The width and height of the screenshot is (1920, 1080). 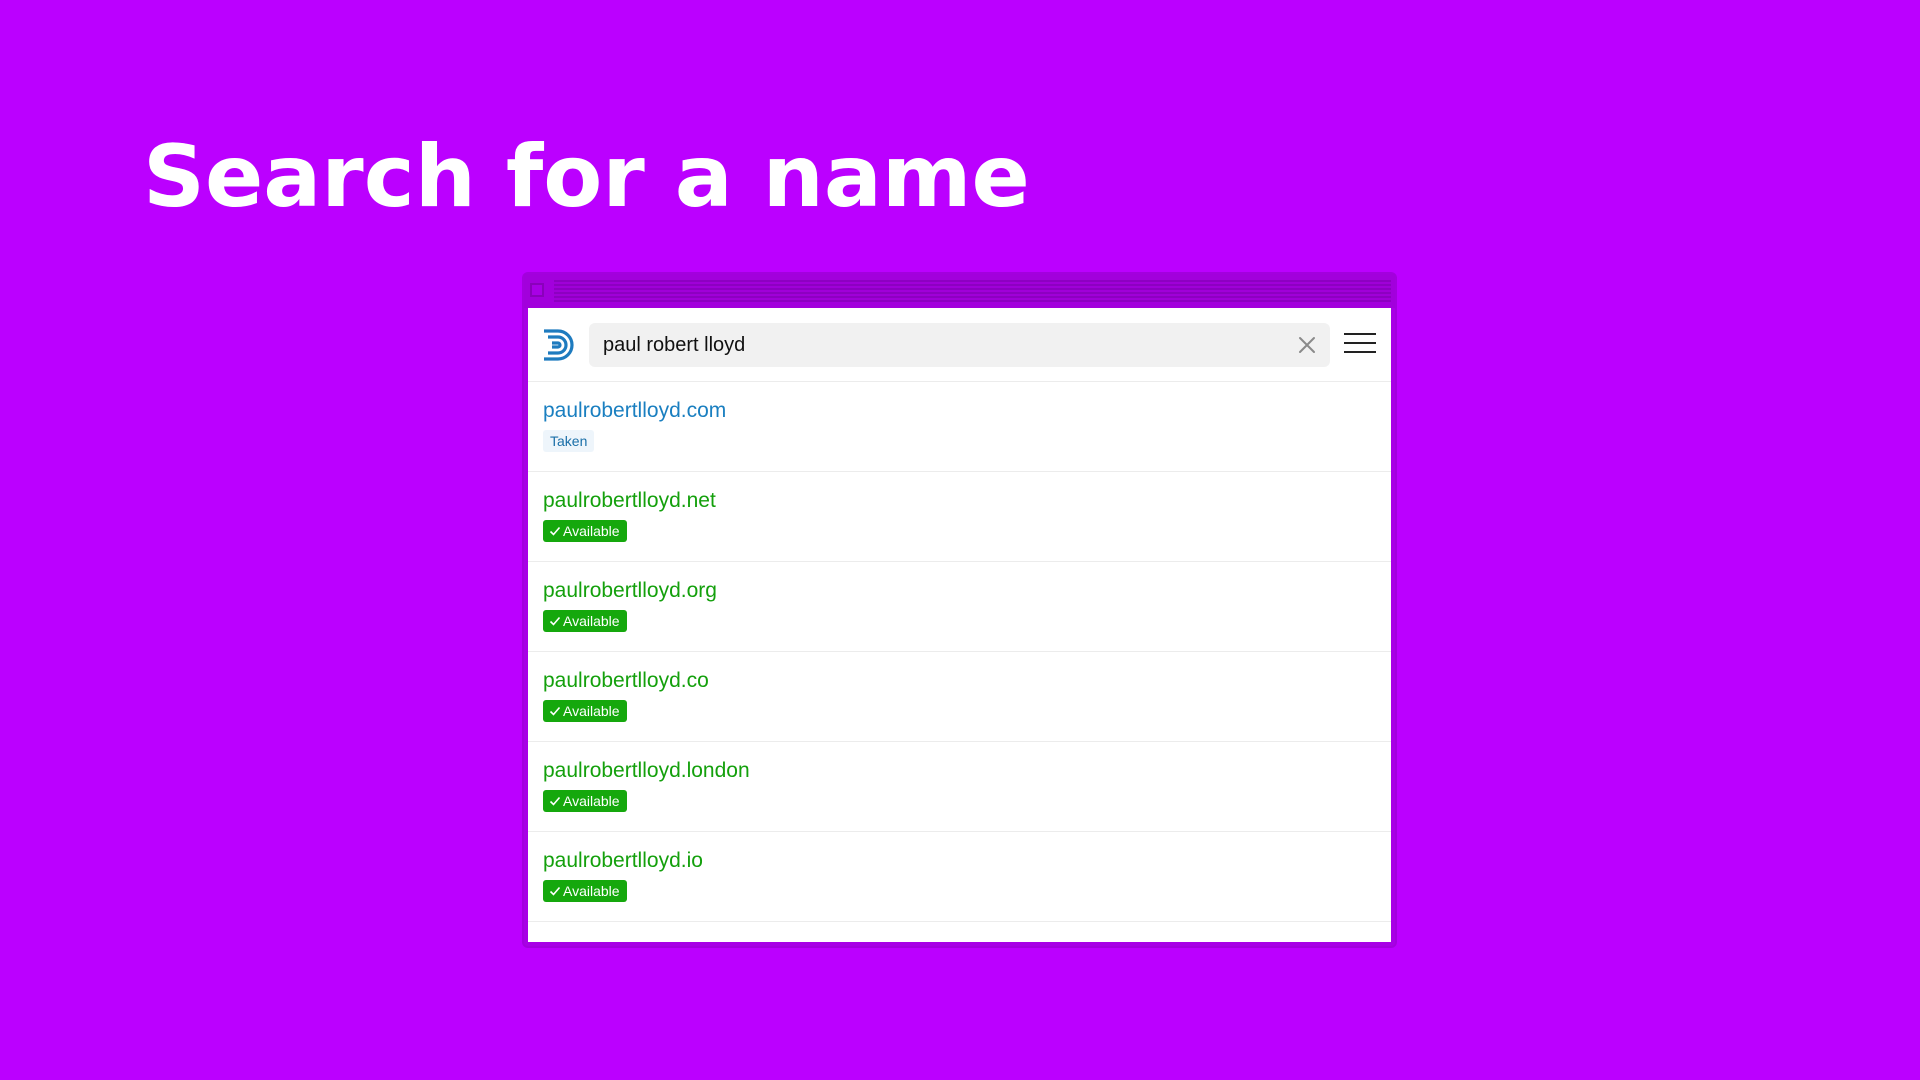 I want to click on search-input, so click(x=933, y=345).